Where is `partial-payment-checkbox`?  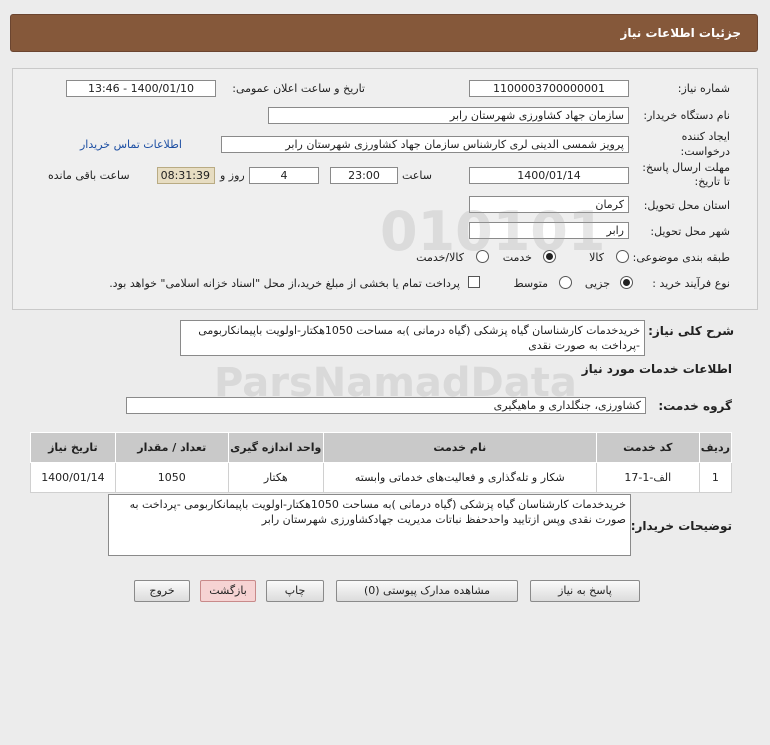 partial-payment-checkbox is located at coordinates (474, 282).